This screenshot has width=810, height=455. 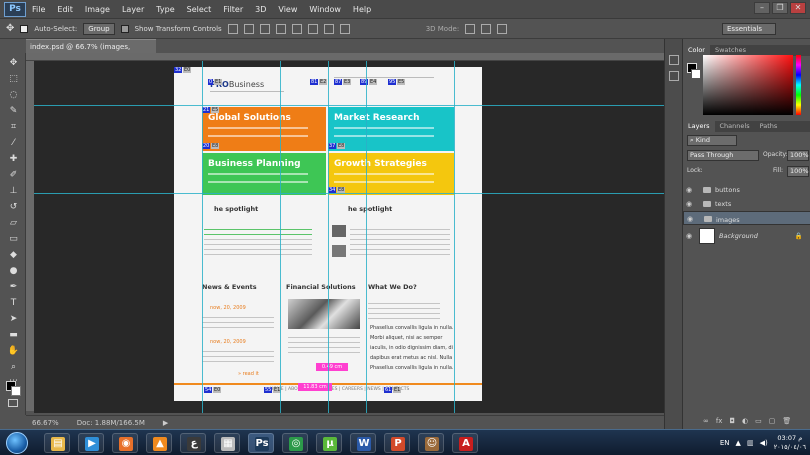 What do you see at coordinates (732, 421) in the screenshot?
I see `add-mask-icon: ◘` at bounding box center [732, 421].